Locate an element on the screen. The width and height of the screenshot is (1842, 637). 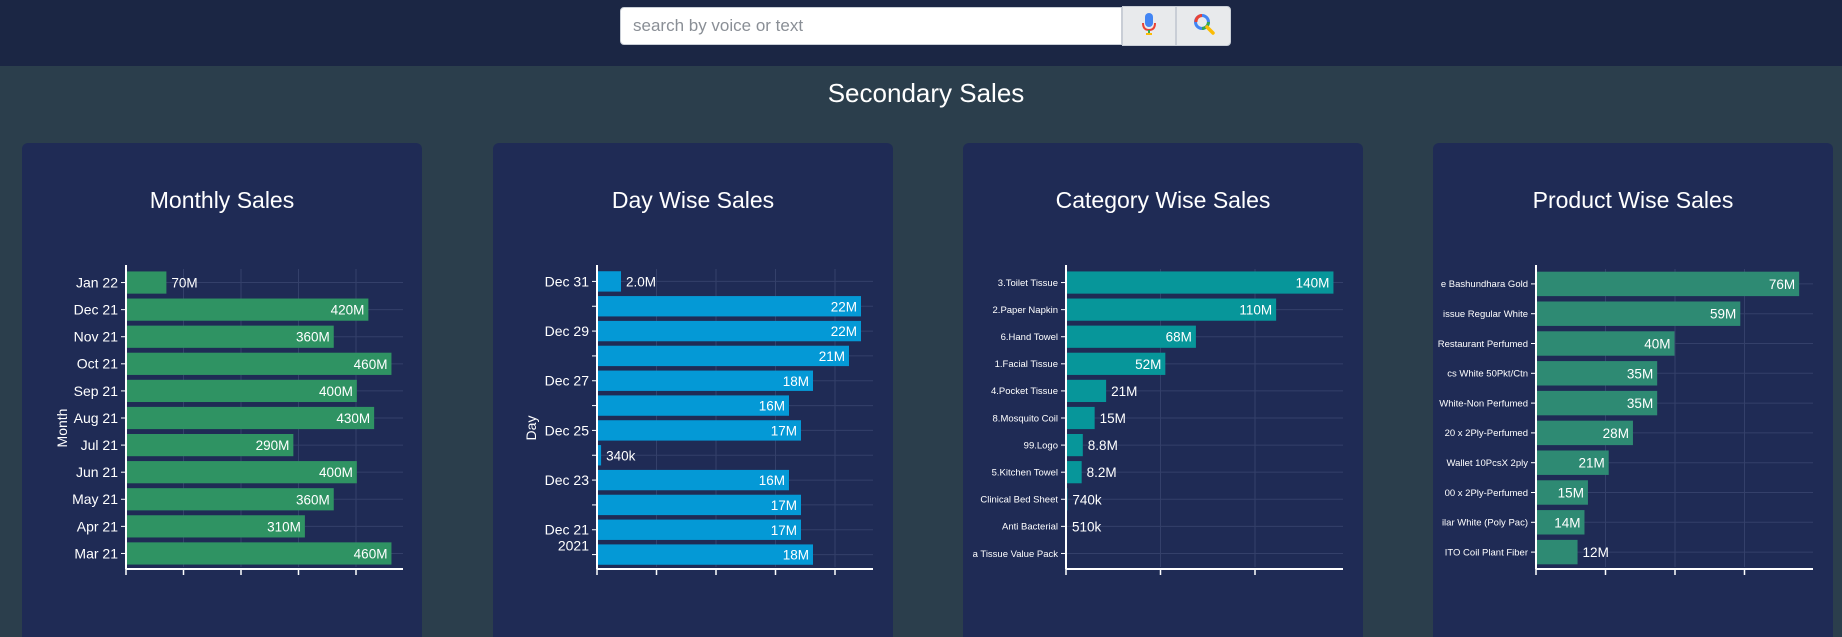
microphone-icon is located at coordinates (1149, 26).